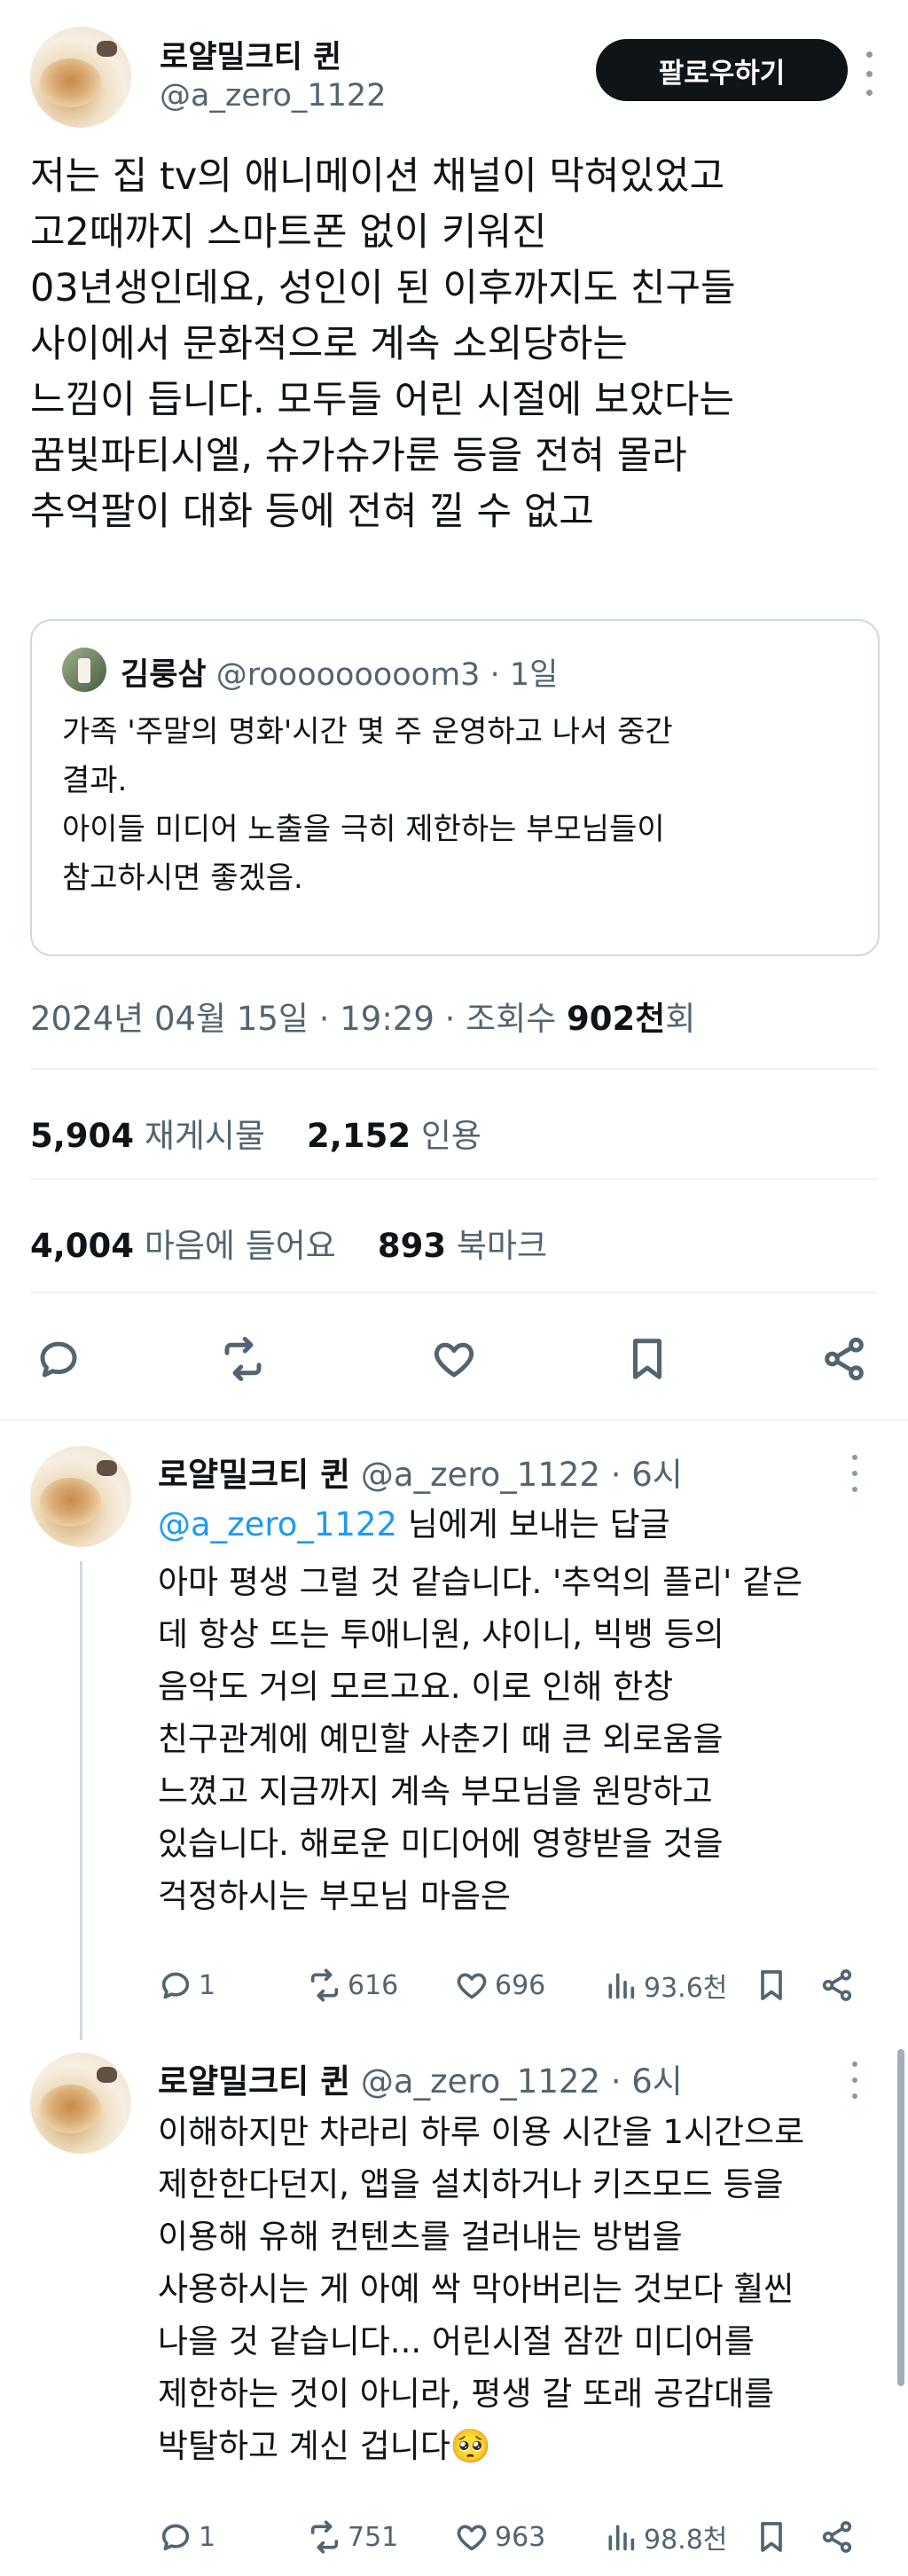  Describe the element at coordinates (378, 176) in the screenshot. I see `tweet-text-line: 저는 집 tv의 애니메이션 채널이 막혀있었고` at that location.